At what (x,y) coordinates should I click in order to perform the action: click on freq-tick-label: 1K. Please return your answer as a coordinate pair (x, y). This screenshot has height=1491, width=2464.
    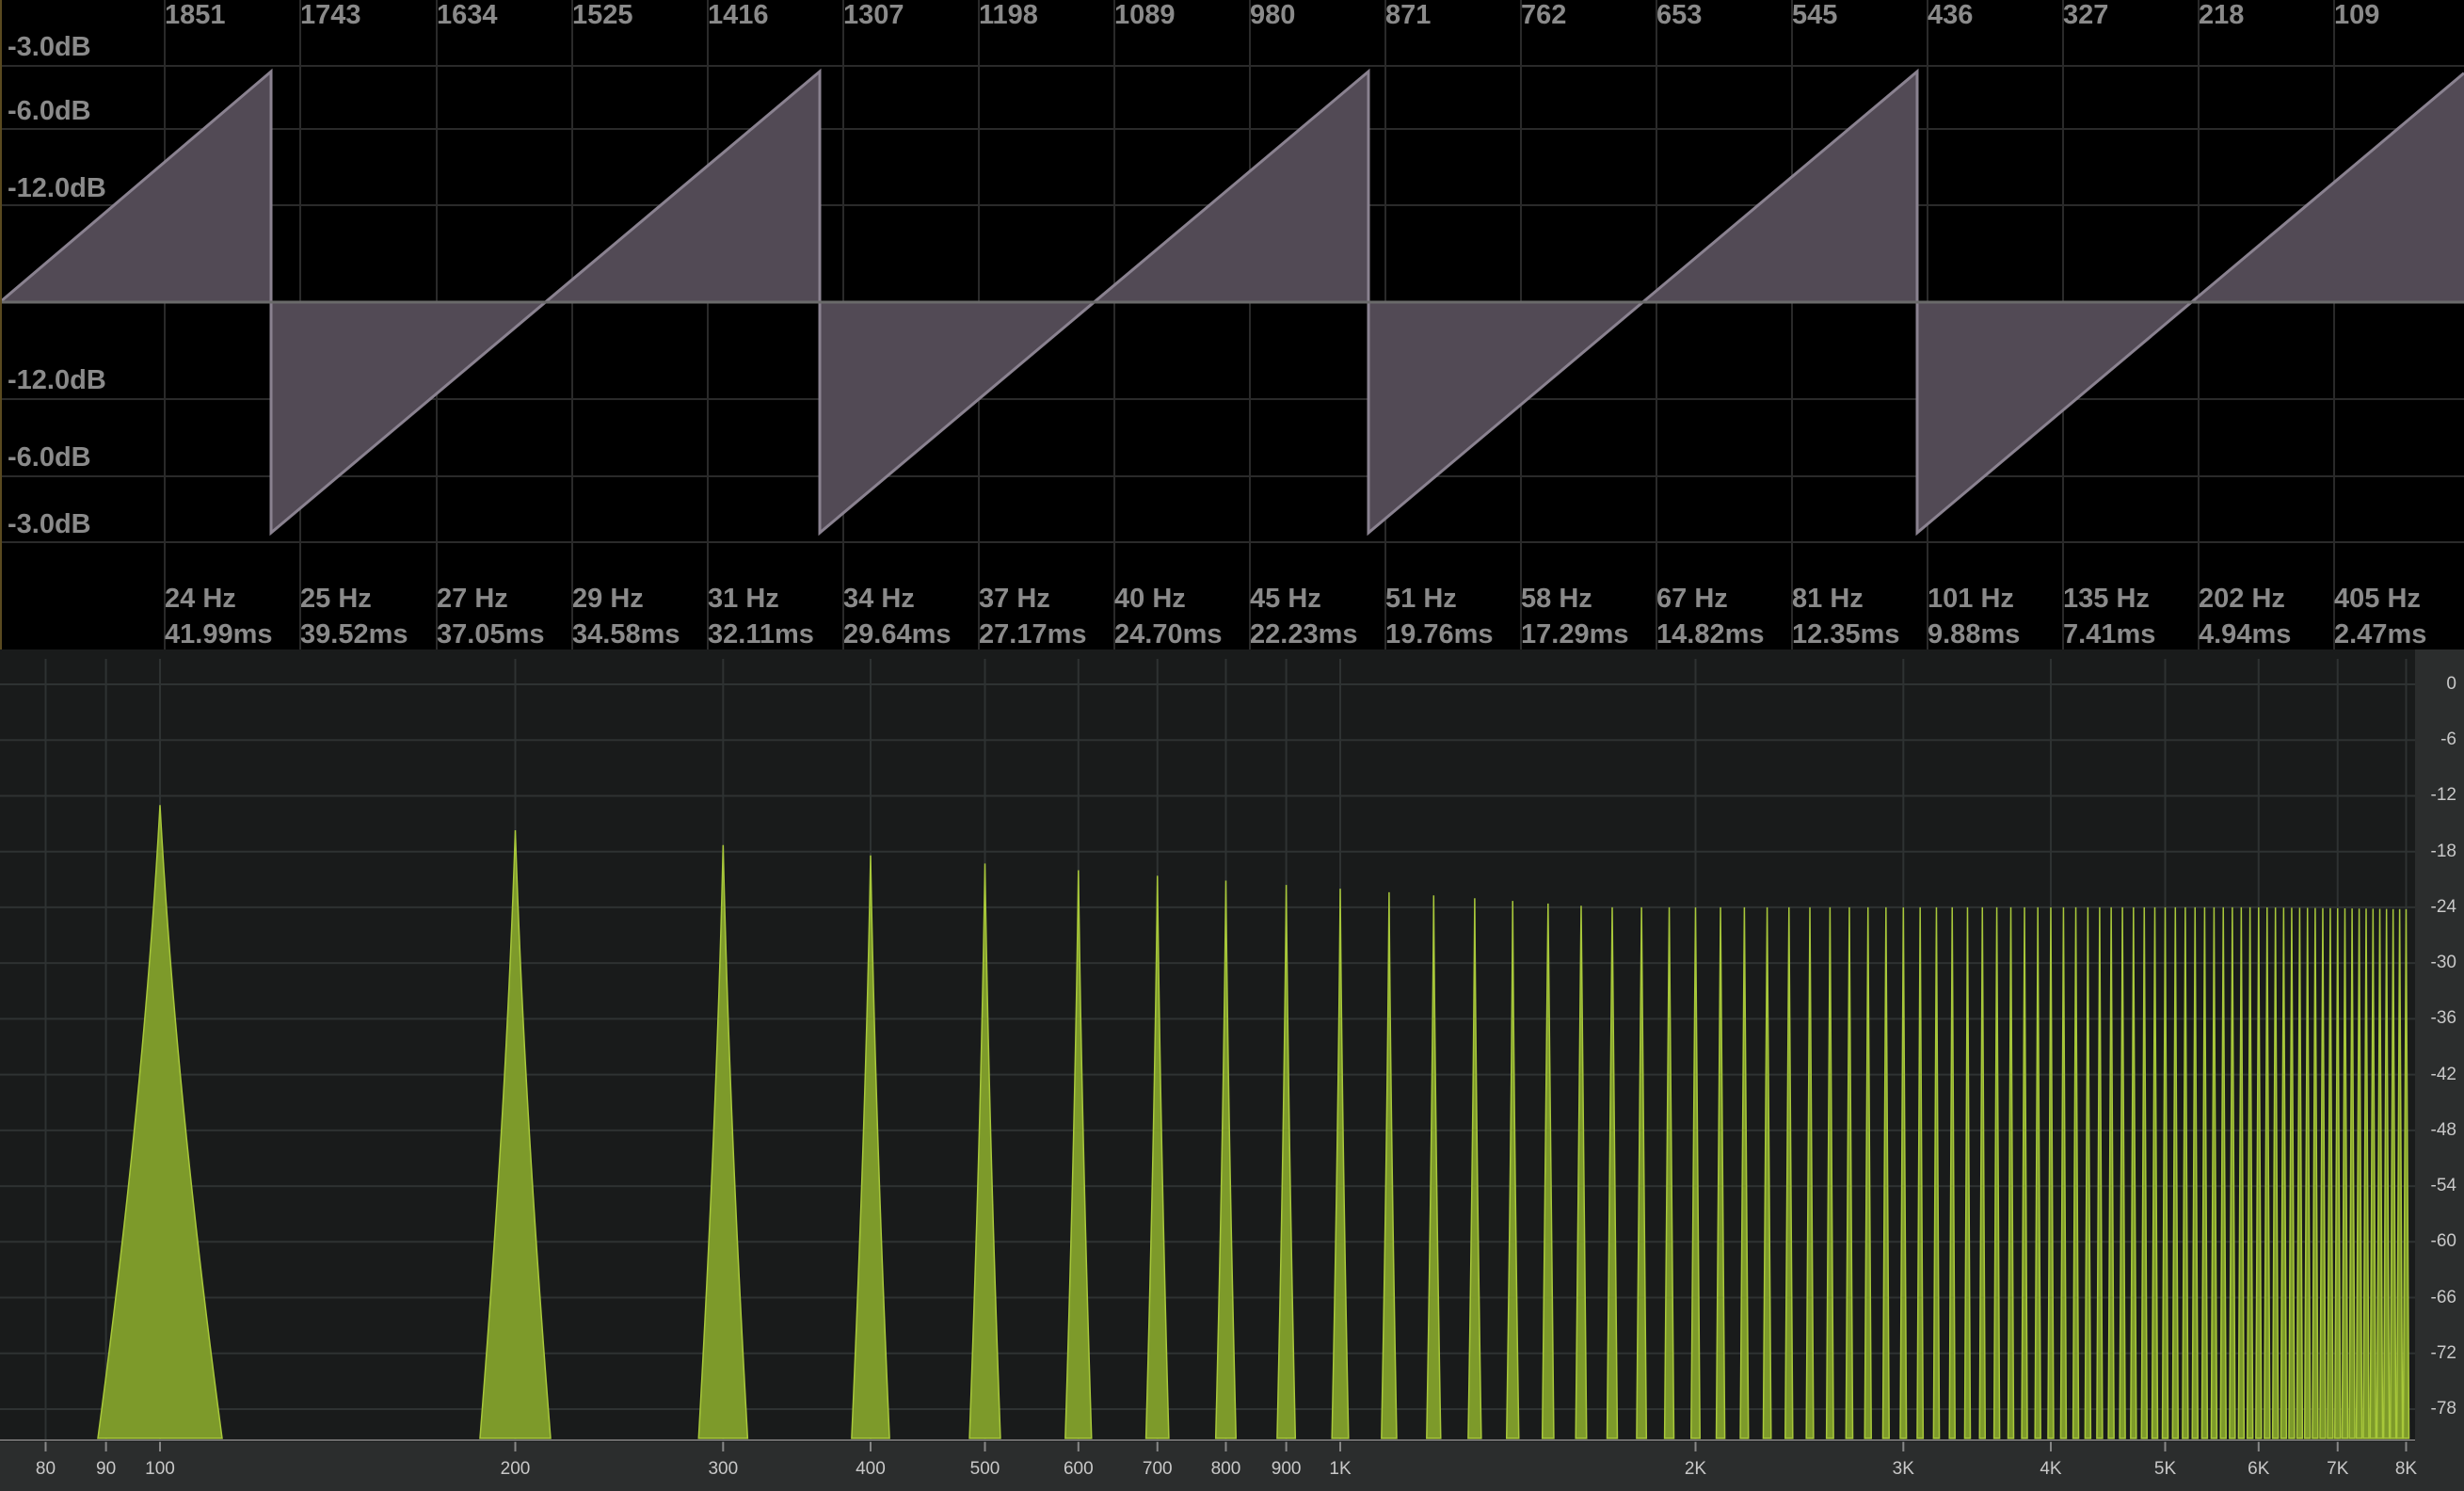
    Looking at the image, I should click on (1340, 1469).